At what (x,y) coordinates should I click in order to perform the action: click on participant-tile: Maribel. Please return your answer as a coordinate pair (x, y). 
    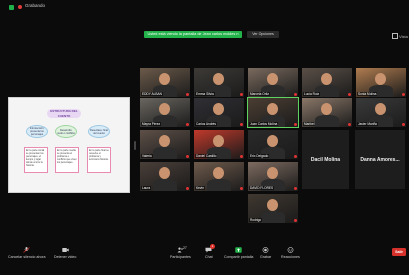
    Looking at the image, I should click on (327, 112).